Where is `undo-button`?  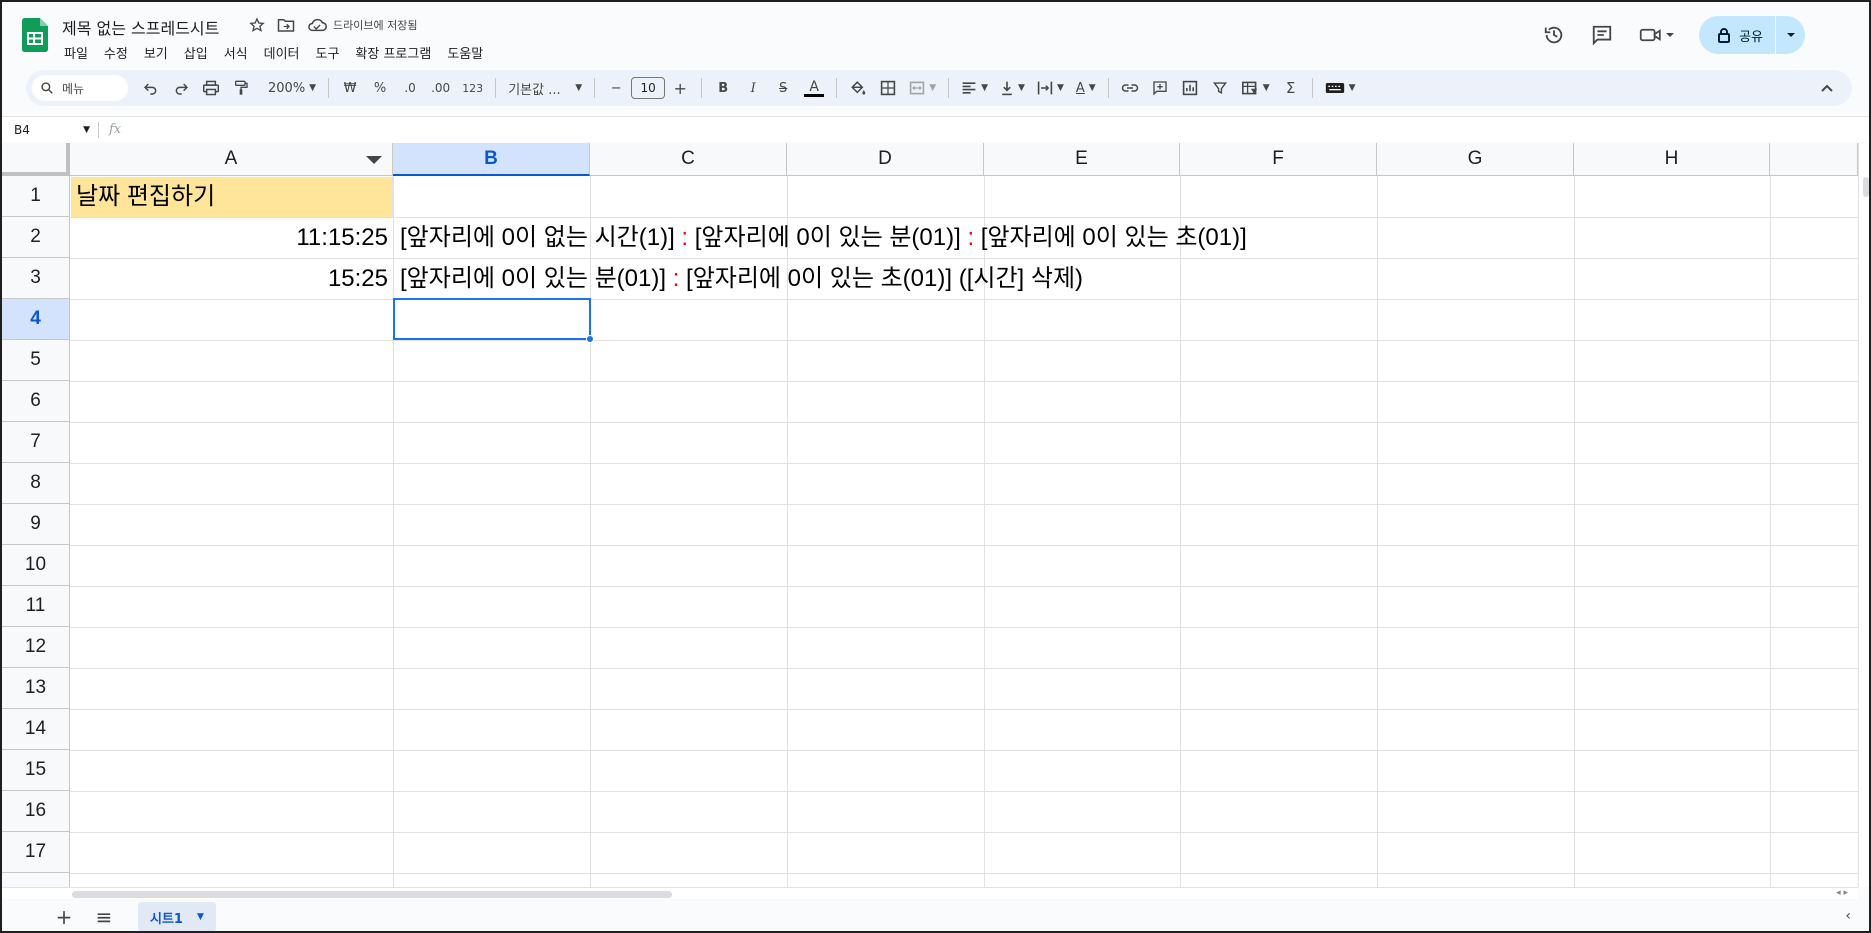
undo-button is located at coordinates (151, 88).